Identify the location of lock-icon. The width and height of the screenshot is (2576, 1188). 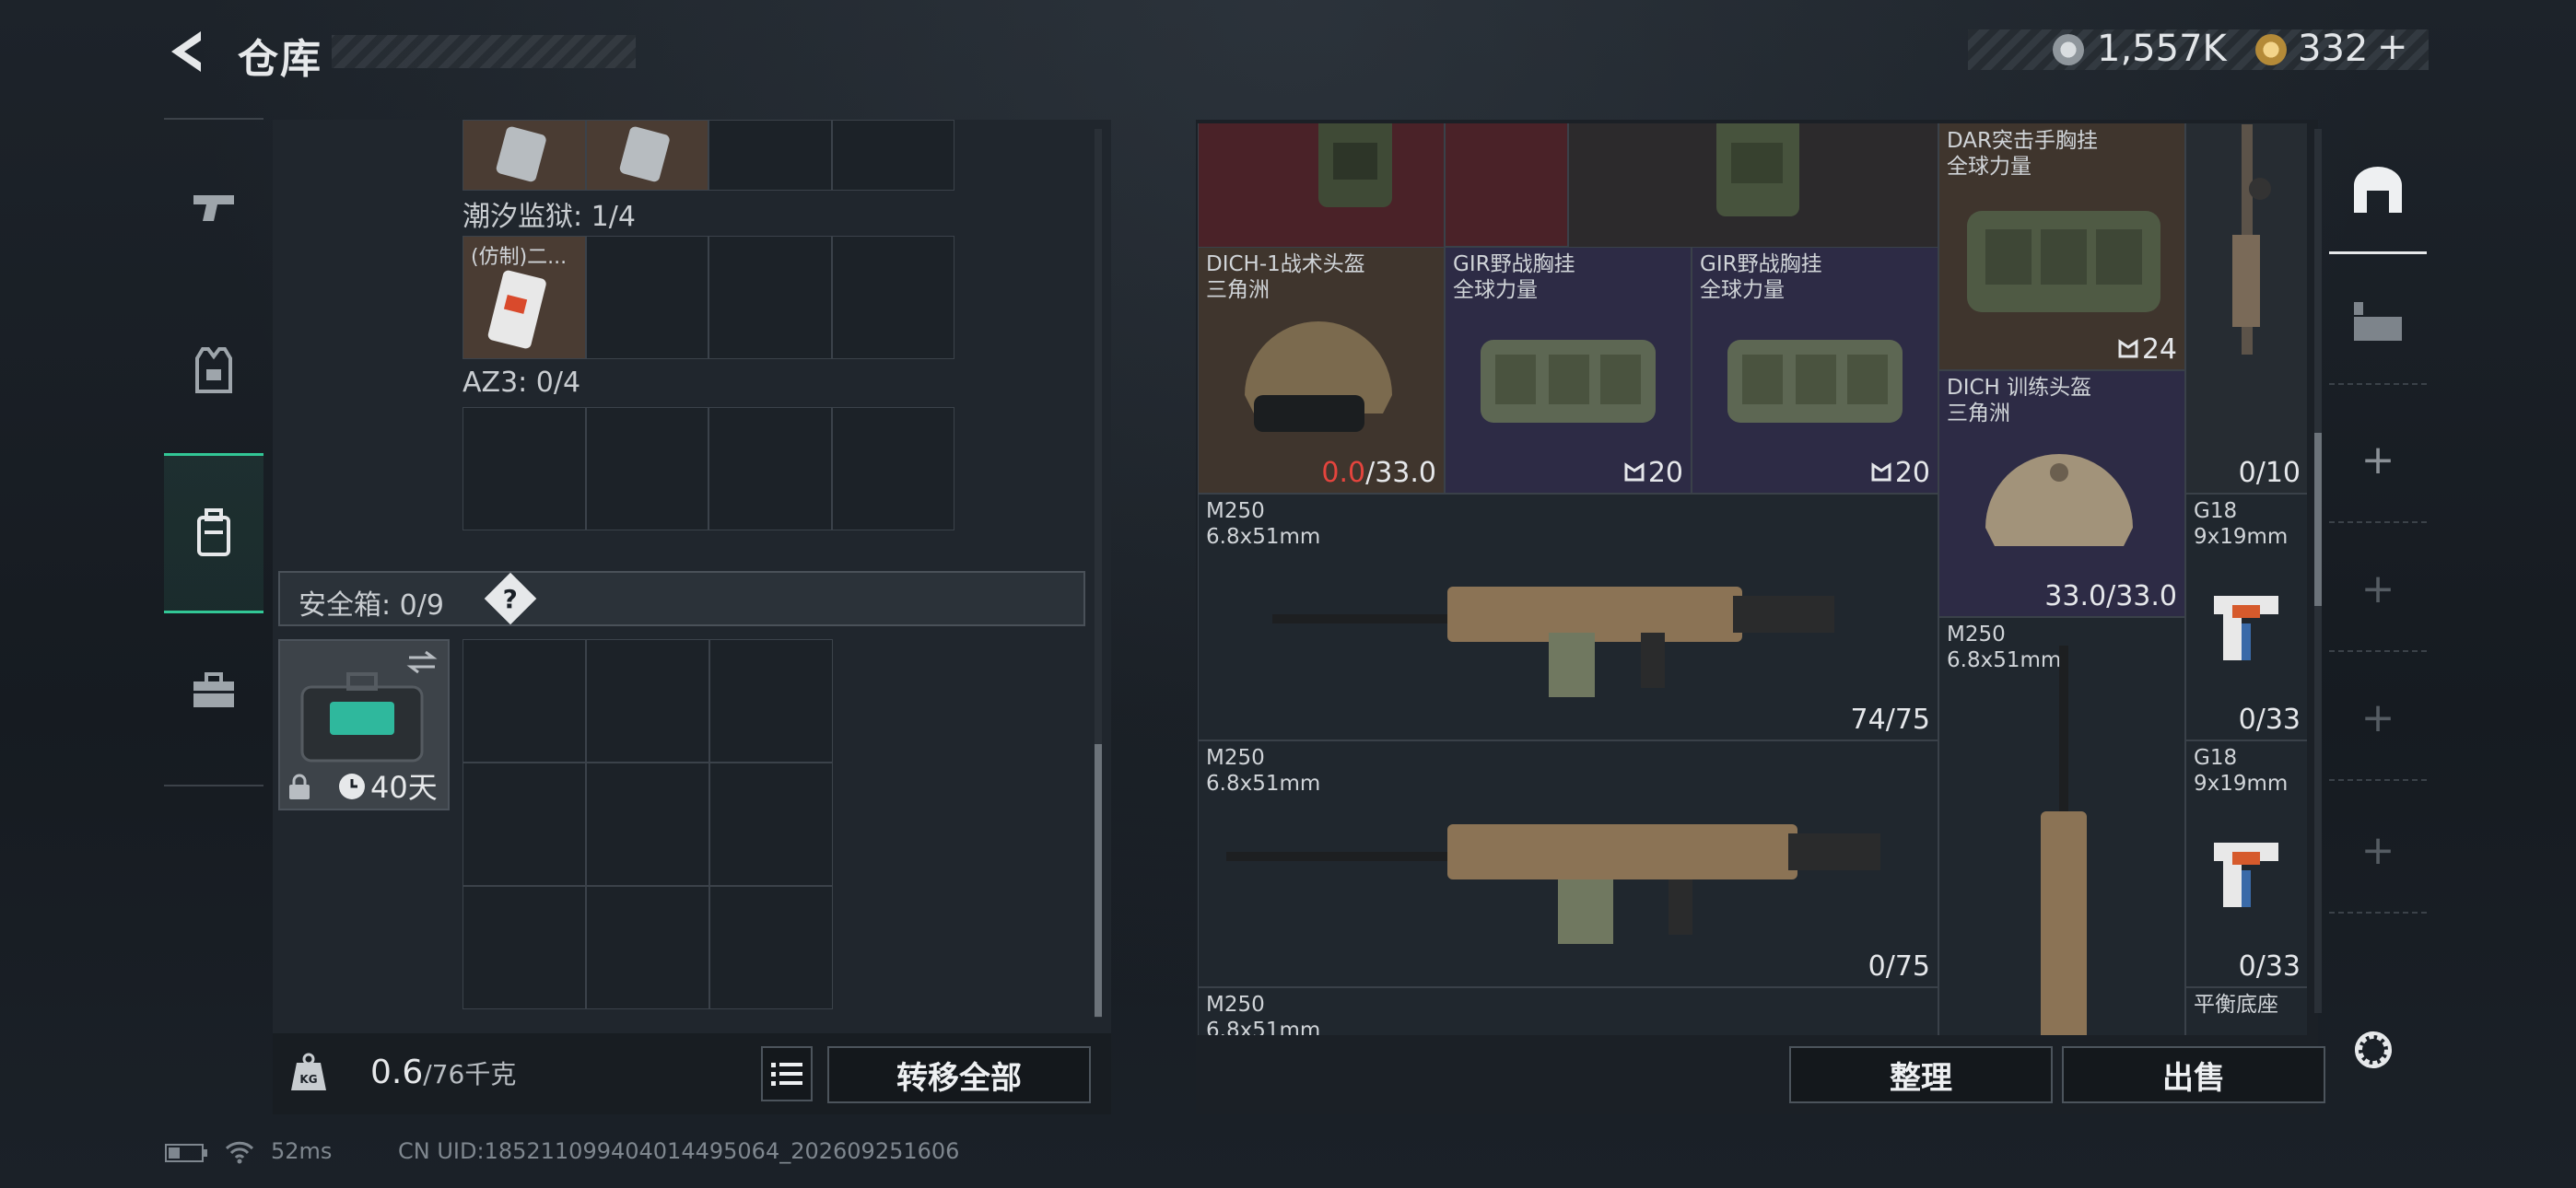
(299, 787).